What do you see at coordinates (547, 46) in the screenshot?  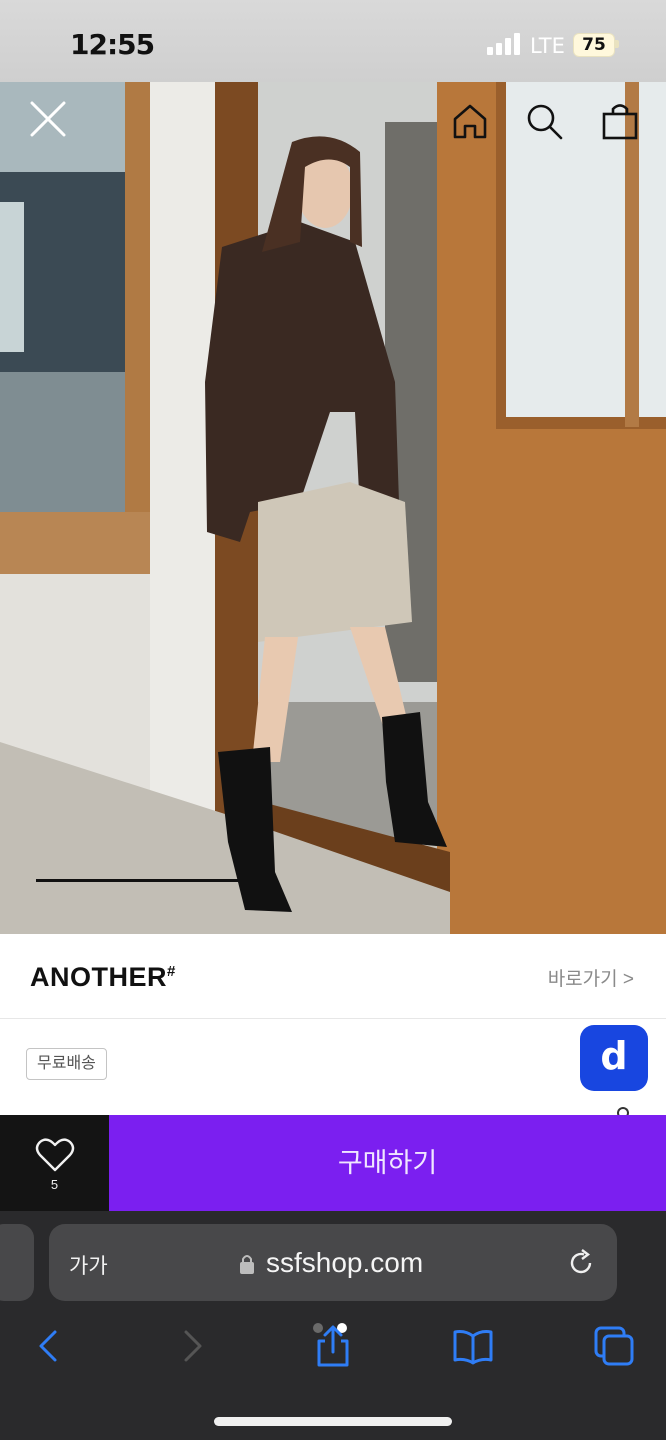 I see `network-label: LTE` at bounding box center [547, 46].